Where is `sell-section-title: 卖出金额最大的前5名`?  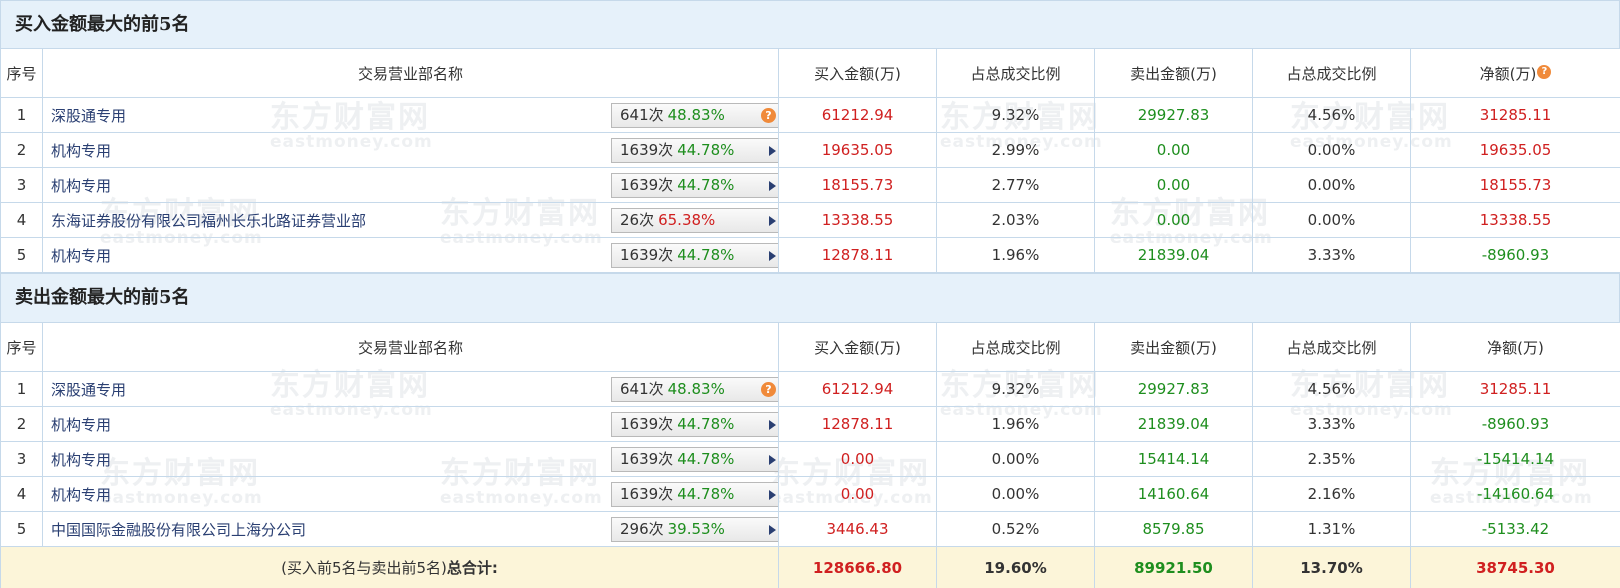
sell-section-title: 卖出金额最大的前5名 is located at coordinates (810, 297).